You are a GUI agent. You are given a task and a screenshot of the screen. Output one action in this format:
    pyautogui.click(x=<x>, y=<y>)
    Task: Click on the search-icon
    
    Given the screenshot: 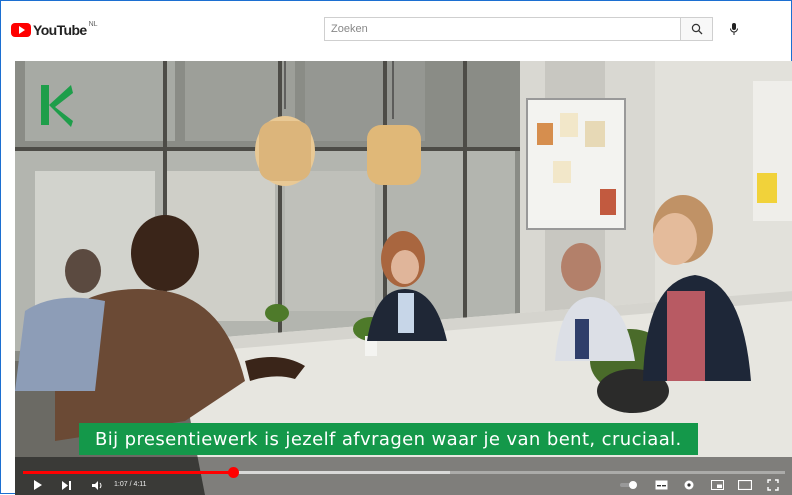 What is the action you would take?
    pyautogui.click(x=696, y=29)
    